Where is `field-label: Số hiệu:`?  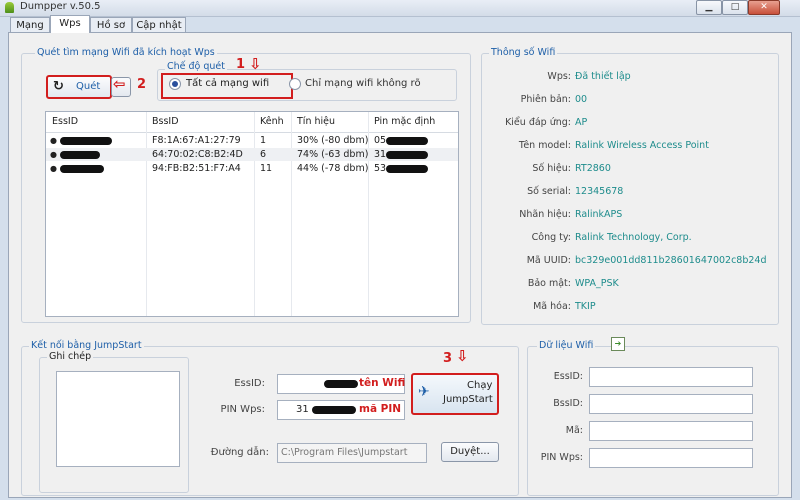
field-label: Số hiệu: is located at coordinates (551, 168).